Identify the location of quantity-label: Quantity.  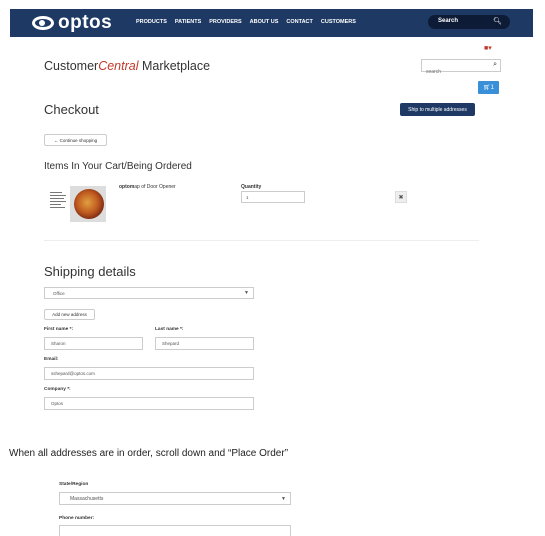
(251, 187).